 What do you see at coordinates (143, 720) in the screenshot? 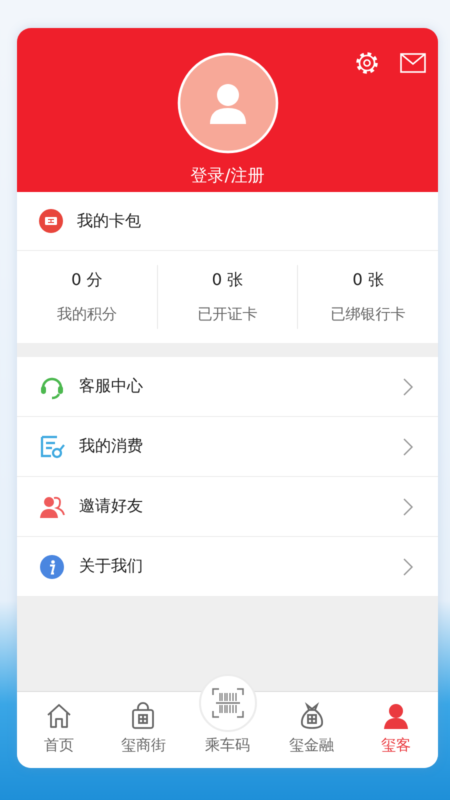
I see `tab: 玺商街` at bounding box center [143, 720].